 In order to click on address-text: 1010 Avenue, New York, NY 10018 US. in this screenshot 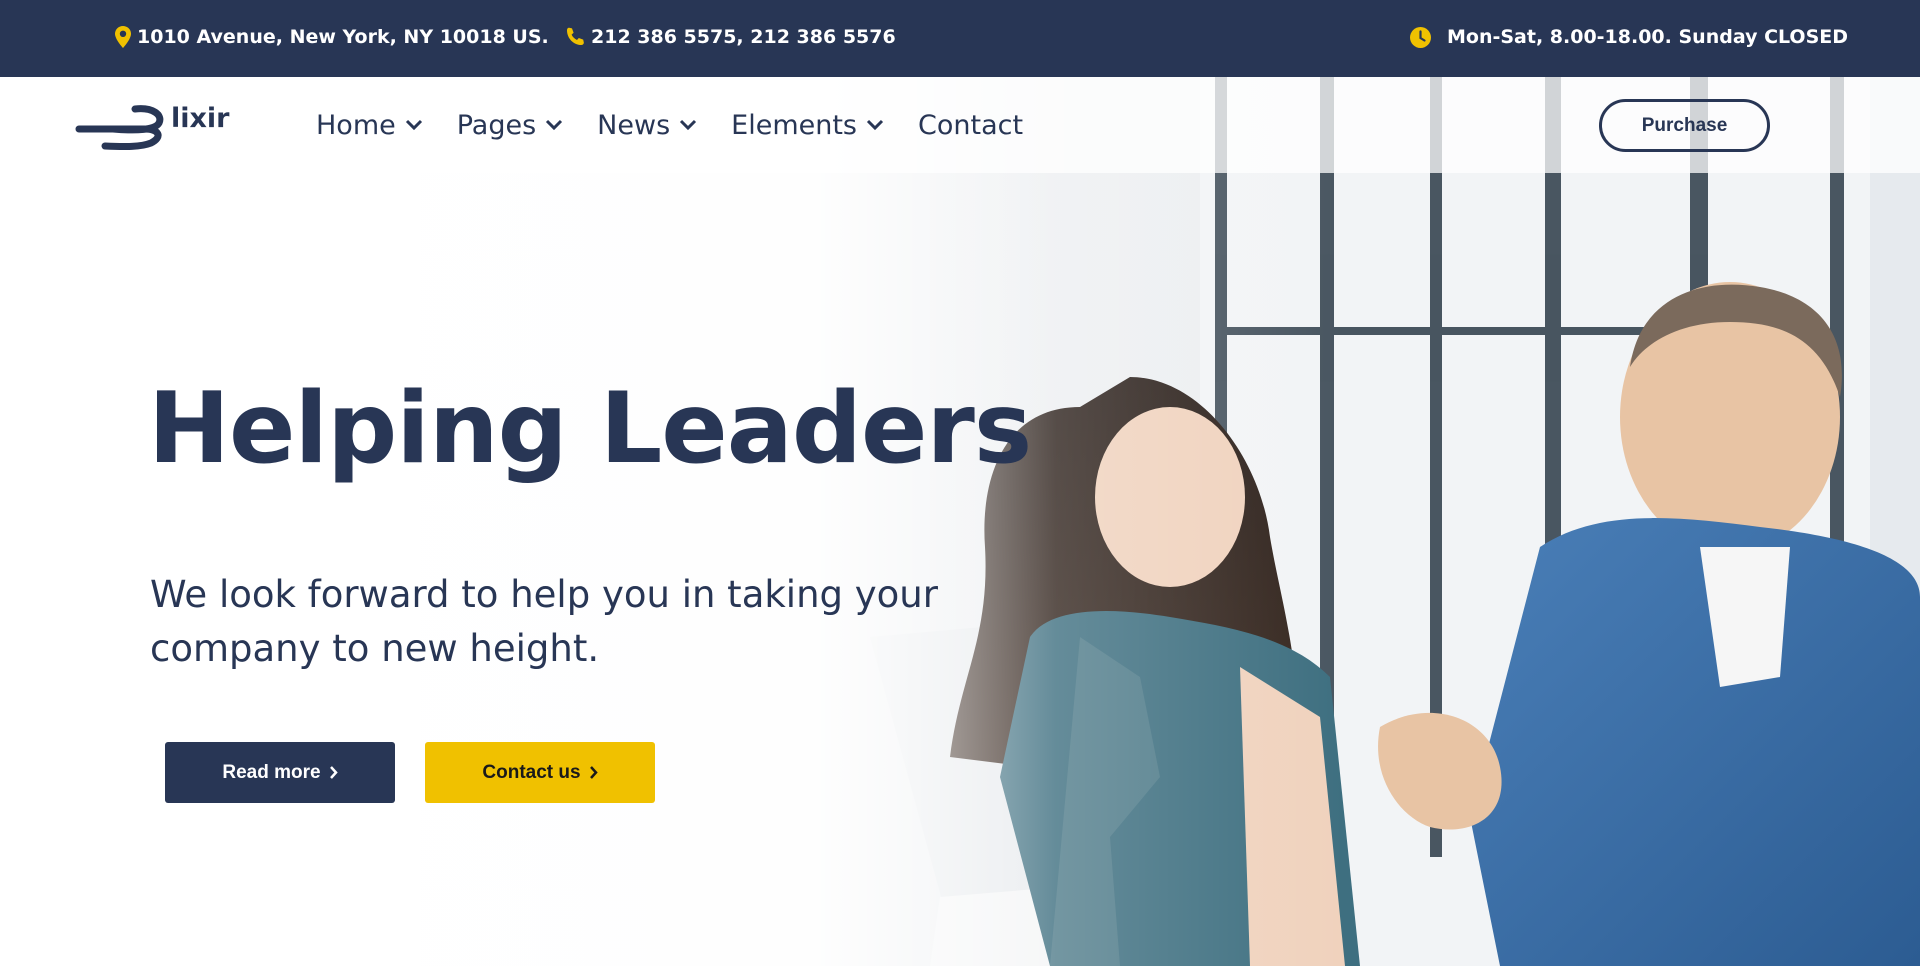, I will do `click(343, 37)`.